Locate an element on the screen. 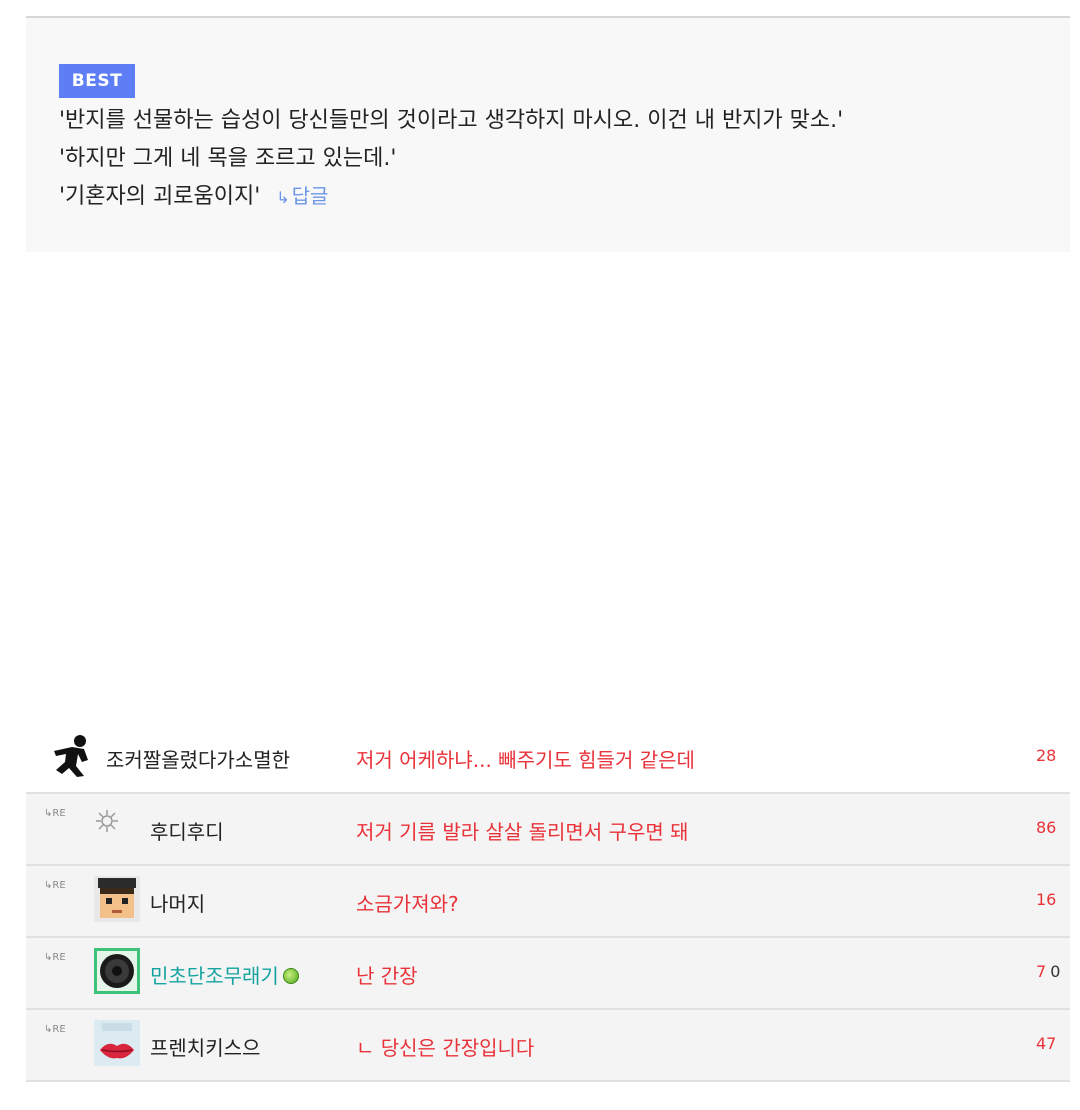  best-badge: BEST is located at coordinates (97, 81).